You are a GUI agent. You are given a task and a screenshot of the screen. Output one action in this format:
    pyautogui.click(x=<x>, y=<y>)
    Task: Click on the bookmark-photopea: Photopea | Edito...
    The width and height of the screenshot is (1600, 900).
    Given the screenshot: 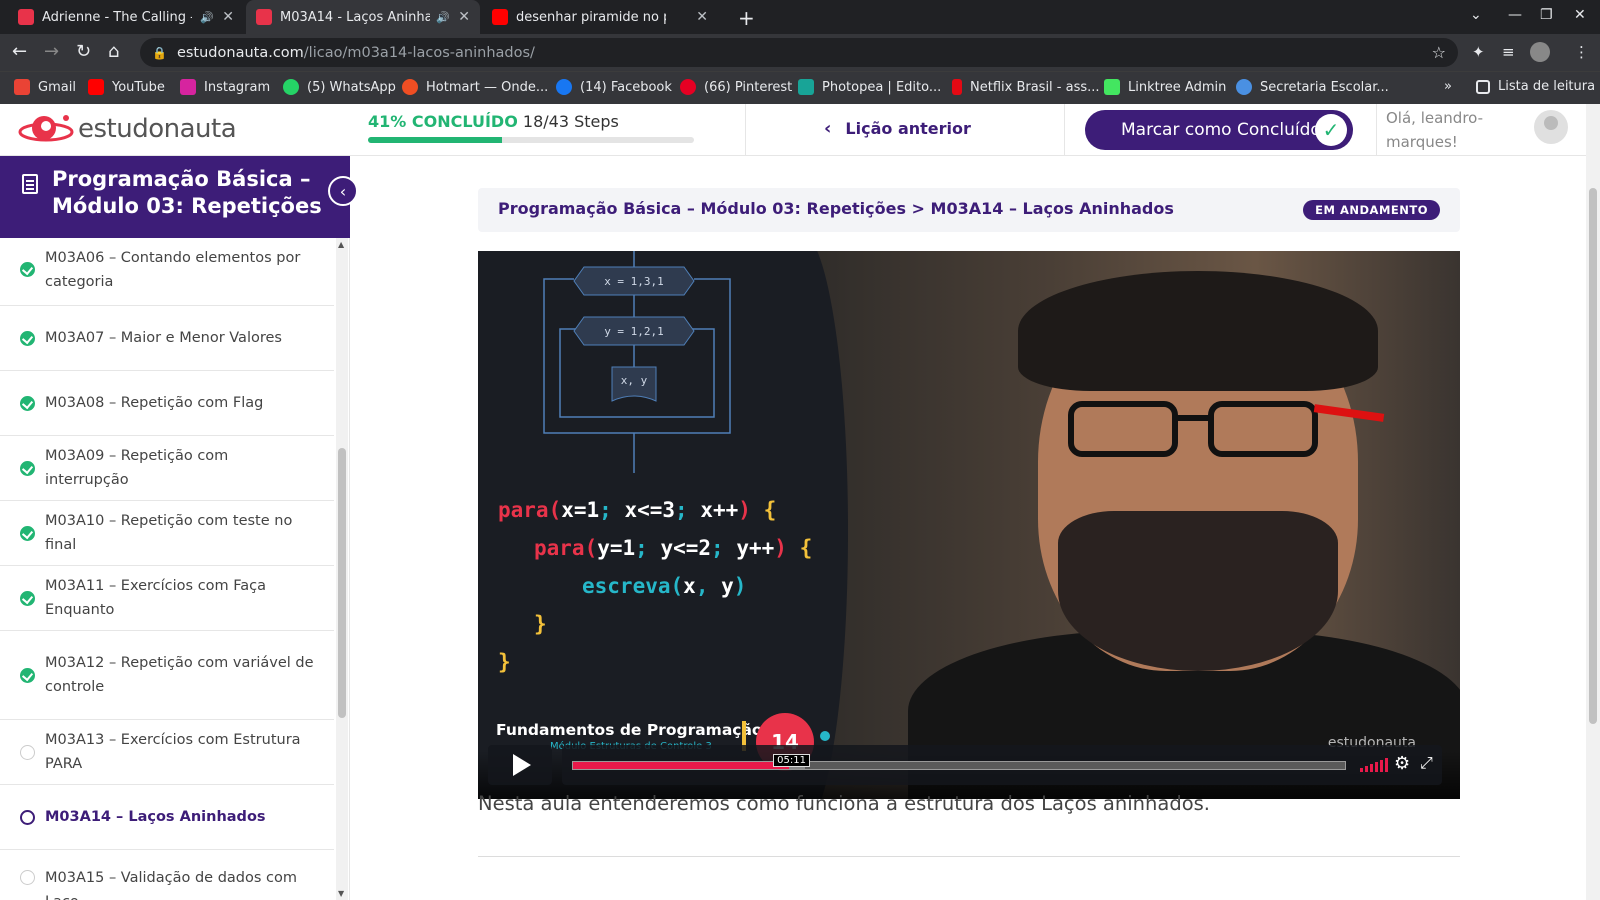 What is the action you would take?
    pyautogui.click(x=869, y=87)
    